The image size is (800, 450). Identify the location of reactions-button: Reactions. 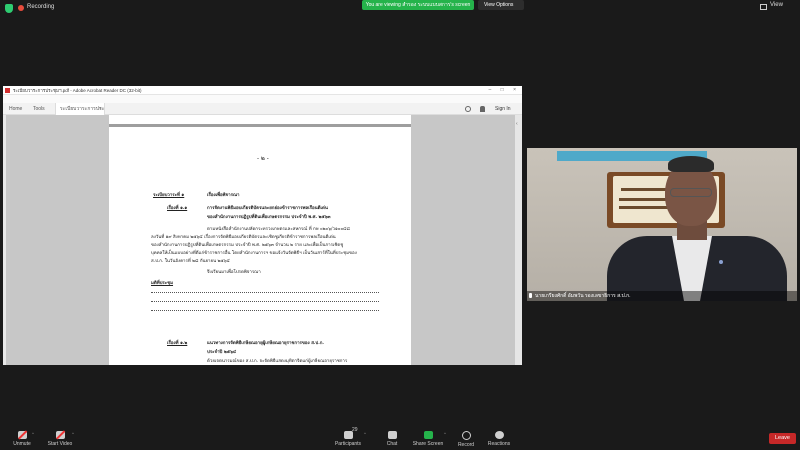
(499, 436).